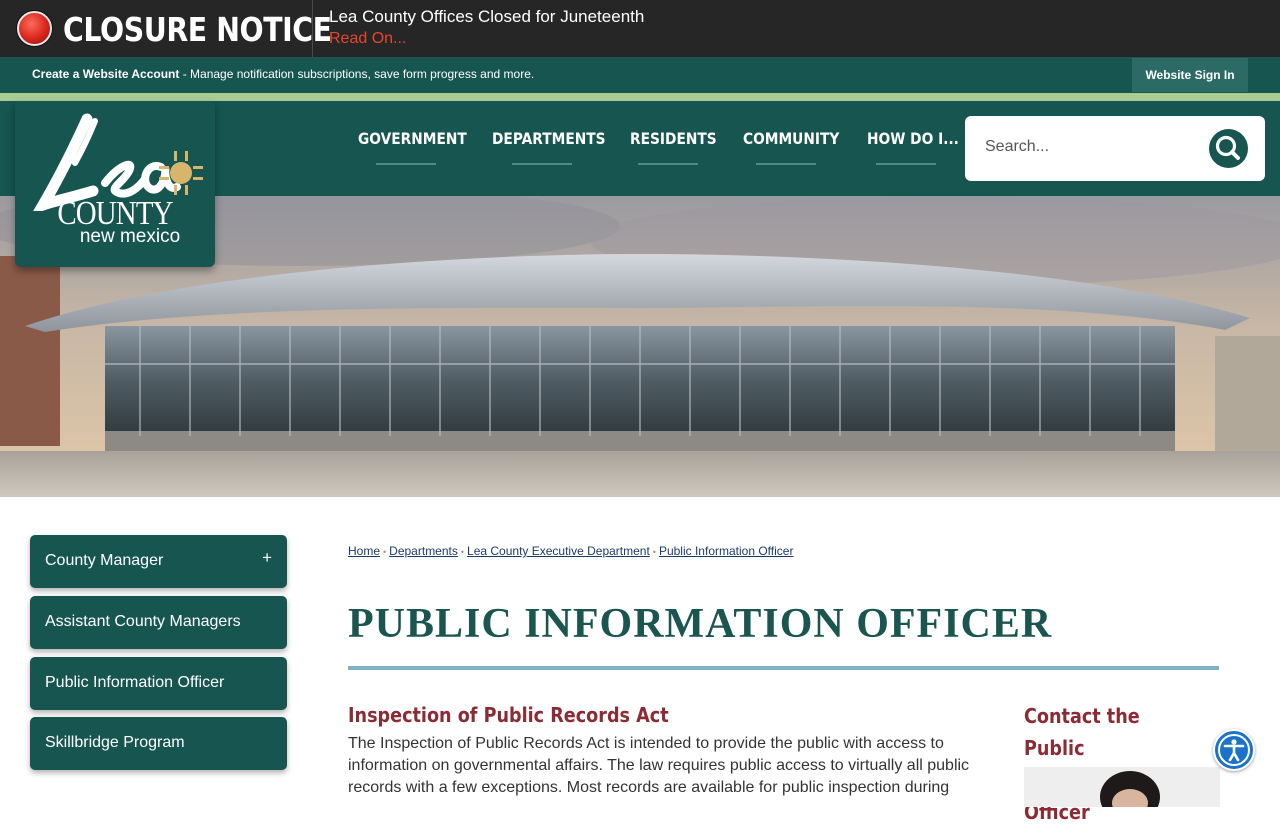 This screenshot has height=828, width=1280. I want to click on search-box, so click(1115, 148).